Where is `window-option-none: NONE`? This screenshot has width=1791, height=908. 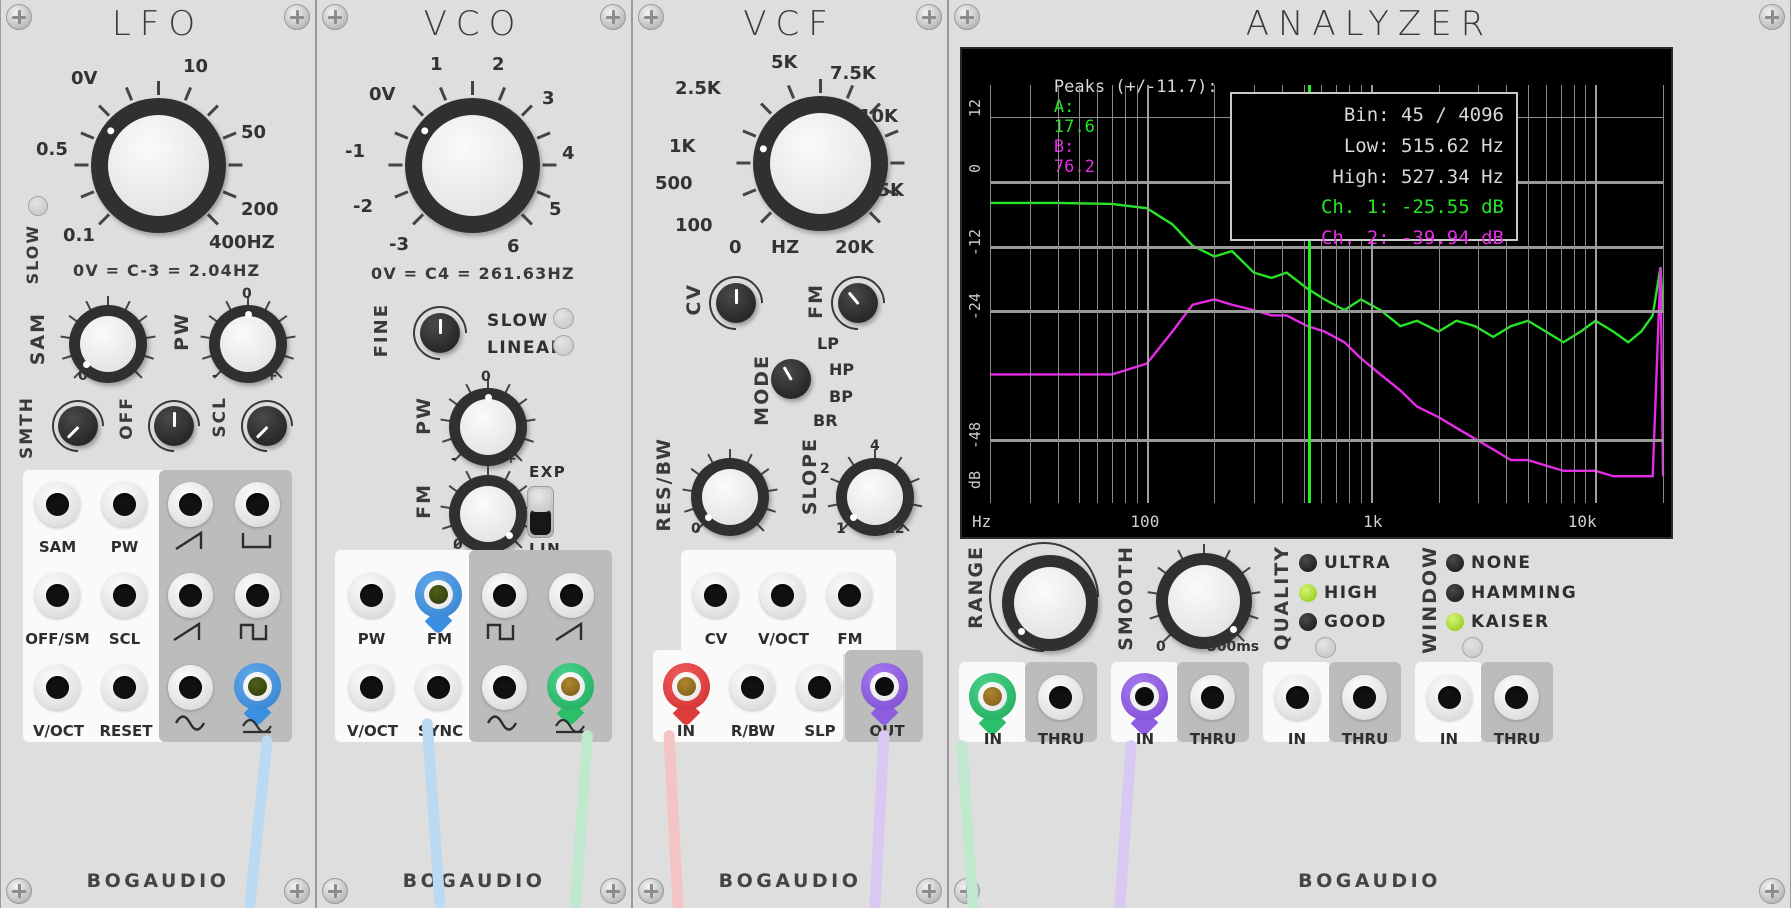 window-option-none: NONE is located at coordinates (1501, 563).